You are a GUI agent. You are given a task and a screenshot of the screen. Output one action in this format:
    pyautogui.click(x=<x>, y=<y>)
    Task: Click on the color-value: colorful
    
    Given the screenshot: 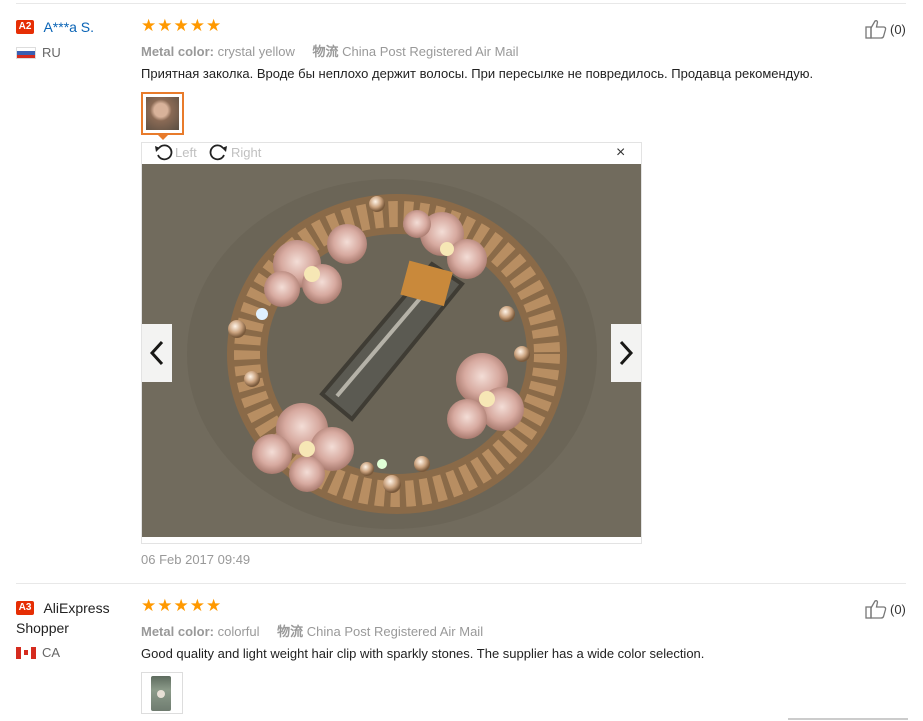 What is the action you would take?
    pyautogui.click(x=238, y=631)
    